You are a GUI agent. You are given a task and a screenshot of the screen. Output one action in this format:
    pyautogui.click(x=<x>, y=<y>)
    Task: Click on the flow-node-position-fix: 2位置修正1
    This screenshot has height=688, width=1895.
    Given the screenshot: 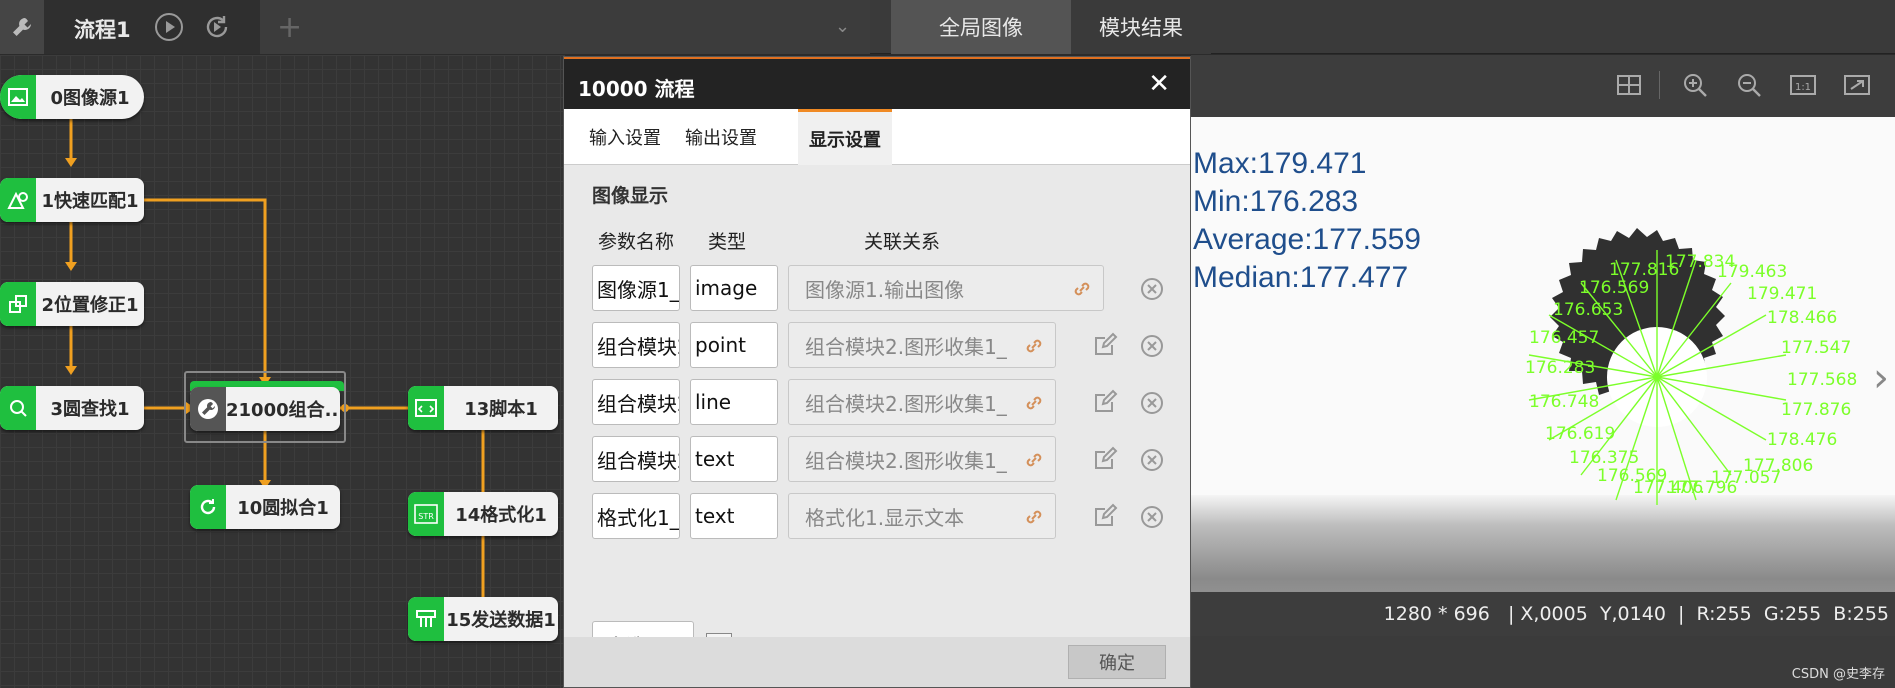 What is the action you would take?
    pyautogui.click(x=72, y=304)
    